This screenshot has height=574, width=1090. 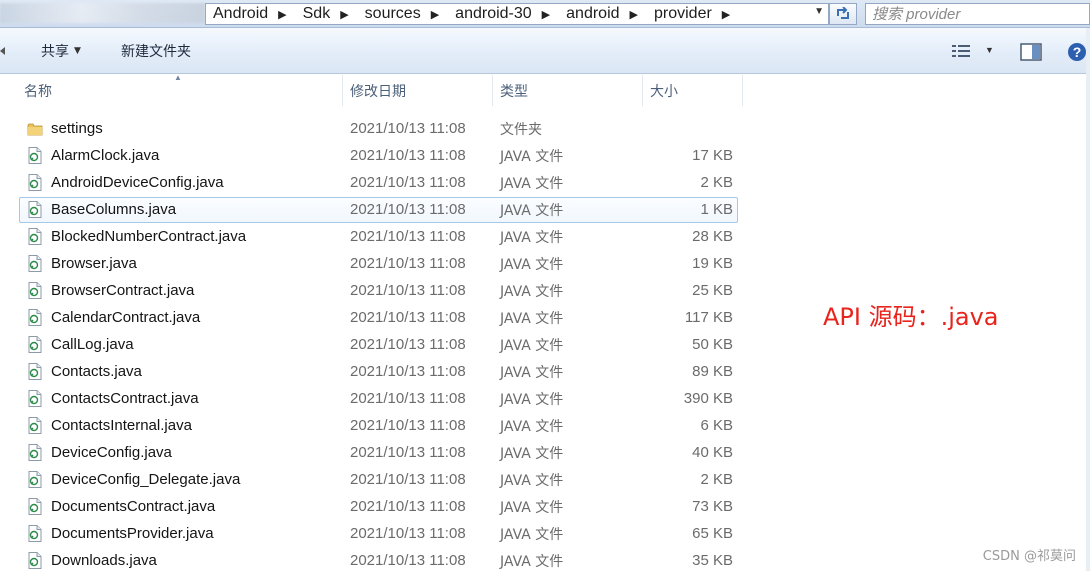 I want to click on file-size: 40 KB, so click(x=712, y=452).